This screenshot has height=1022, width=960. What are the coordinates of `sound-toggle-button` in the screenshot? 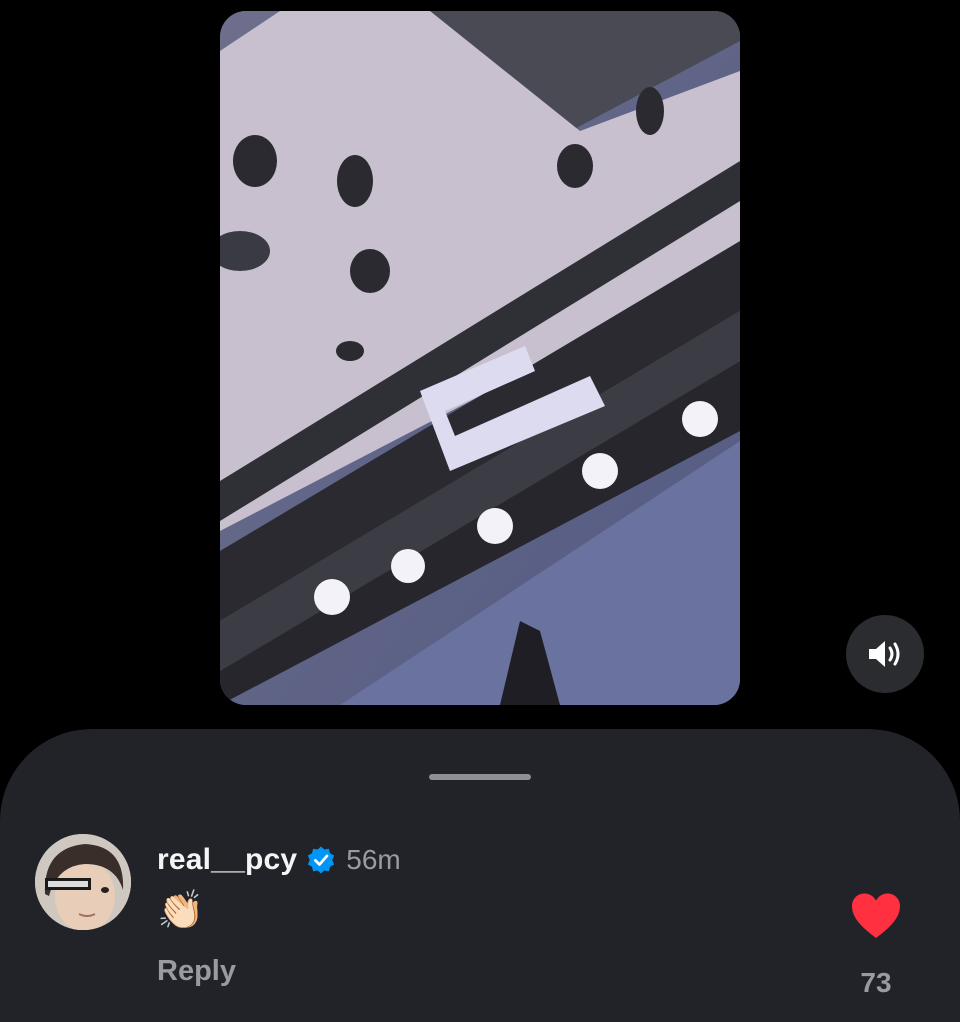 It's located at (885, 654).